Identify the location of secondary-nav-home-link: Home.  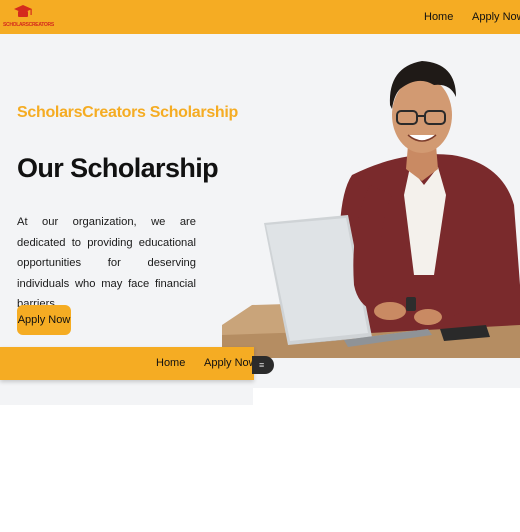
(170, 363).